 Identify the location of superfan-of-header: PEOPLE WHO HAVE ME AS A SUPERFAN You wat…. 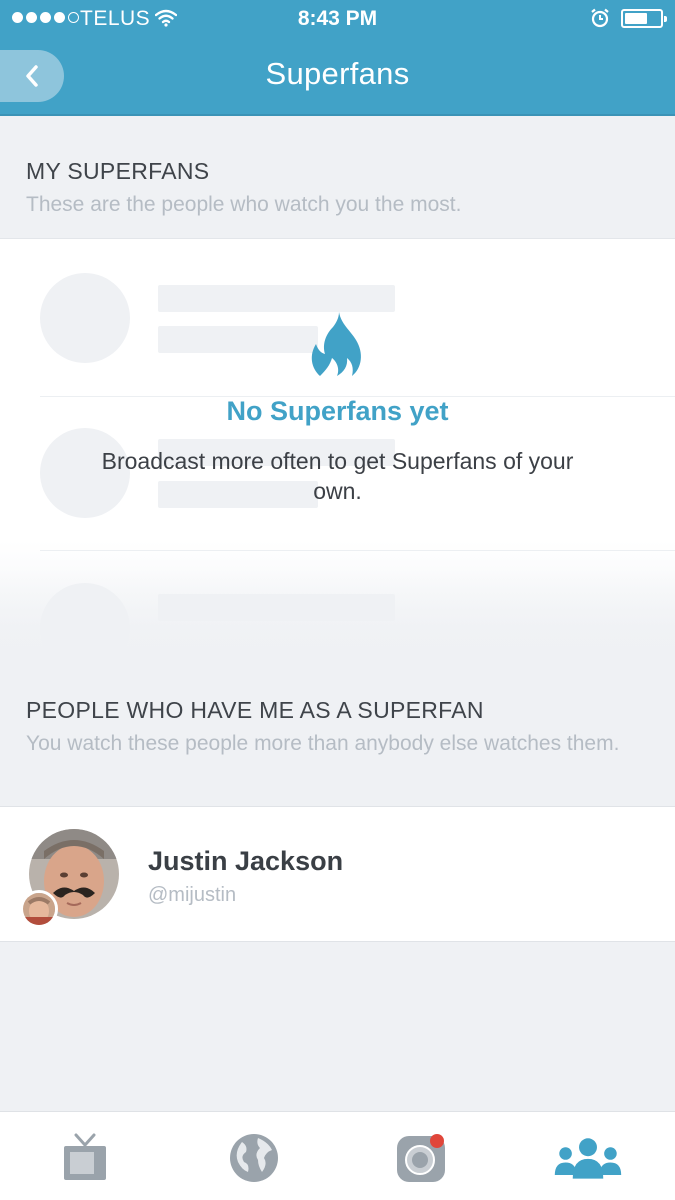
(341, 727).